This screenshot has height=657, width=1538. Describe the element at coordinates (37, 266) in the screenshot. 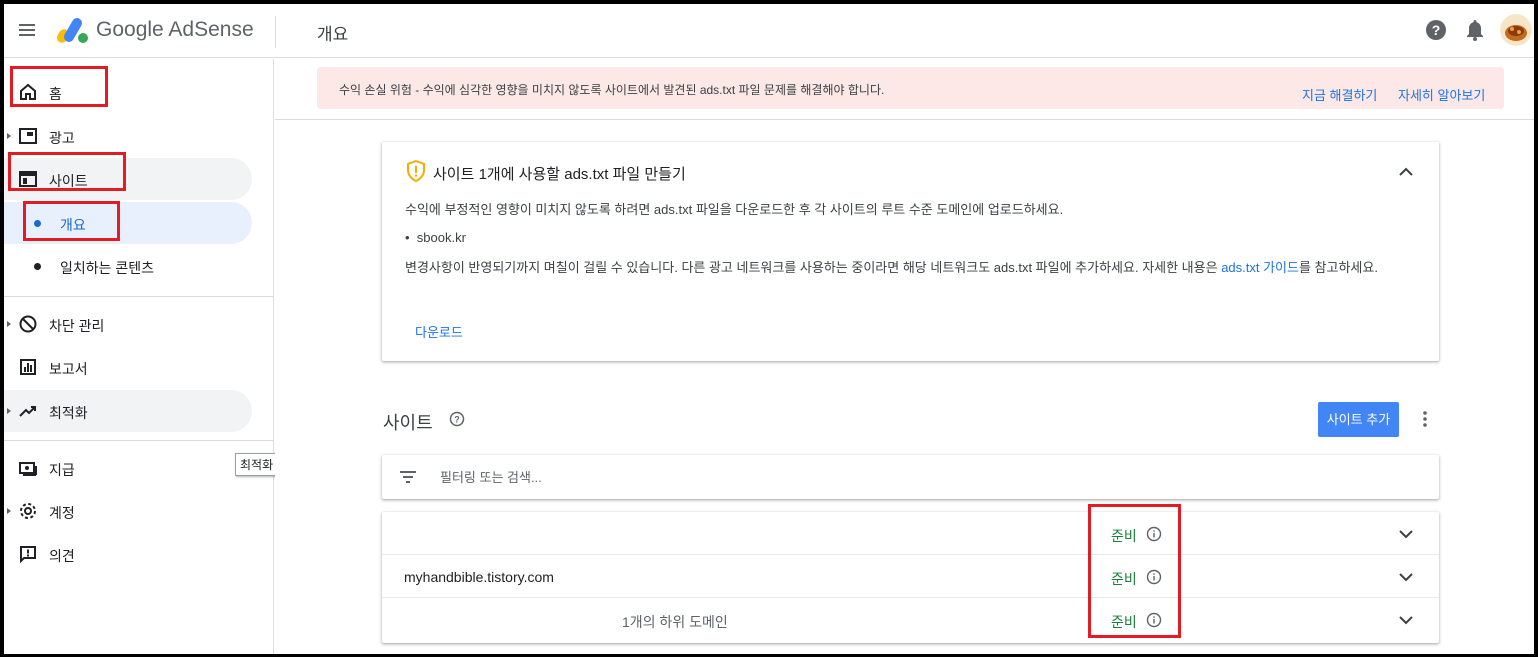

I see `bullet-dot` at that location.